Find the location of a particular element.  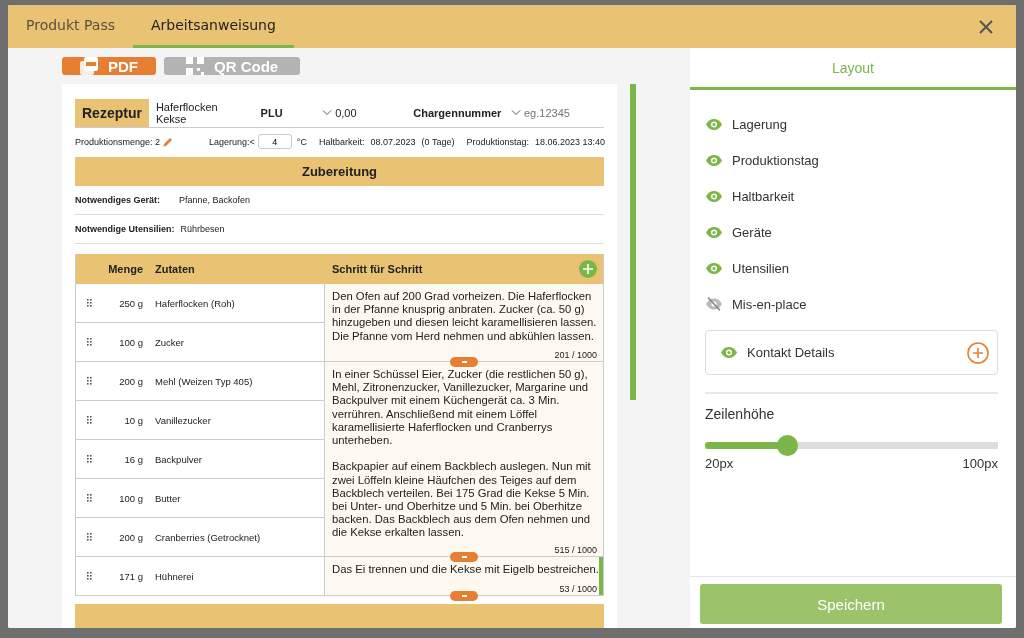

layout-option: Haltbarkeit is located at coordinates (763, 196).